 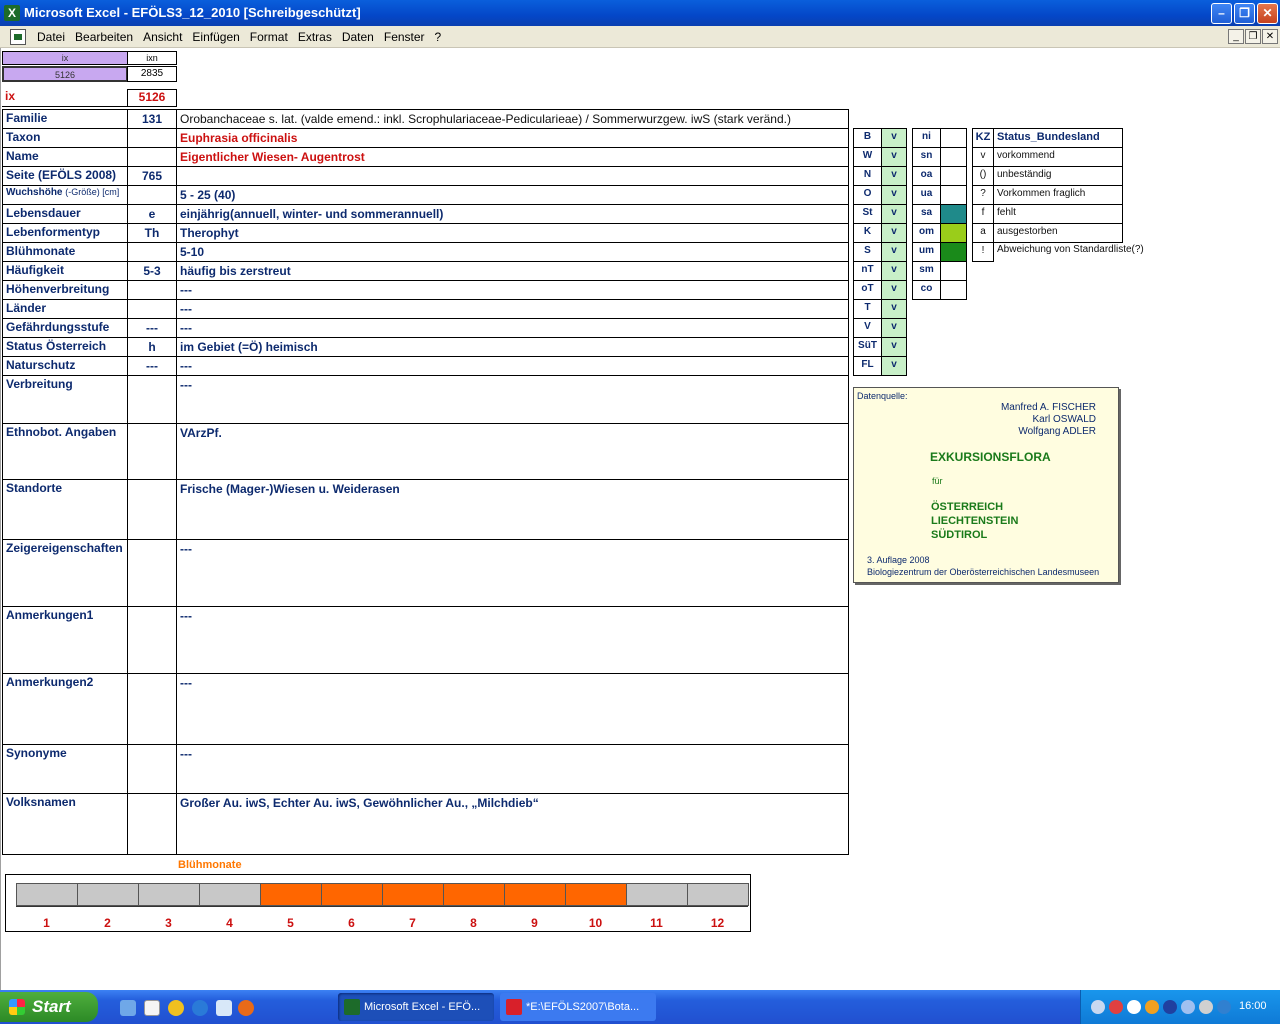 What do you see at coordinates (512, 252) in the screenshot?
I see `row-value: 5-10` at bounding box center [512, 252].